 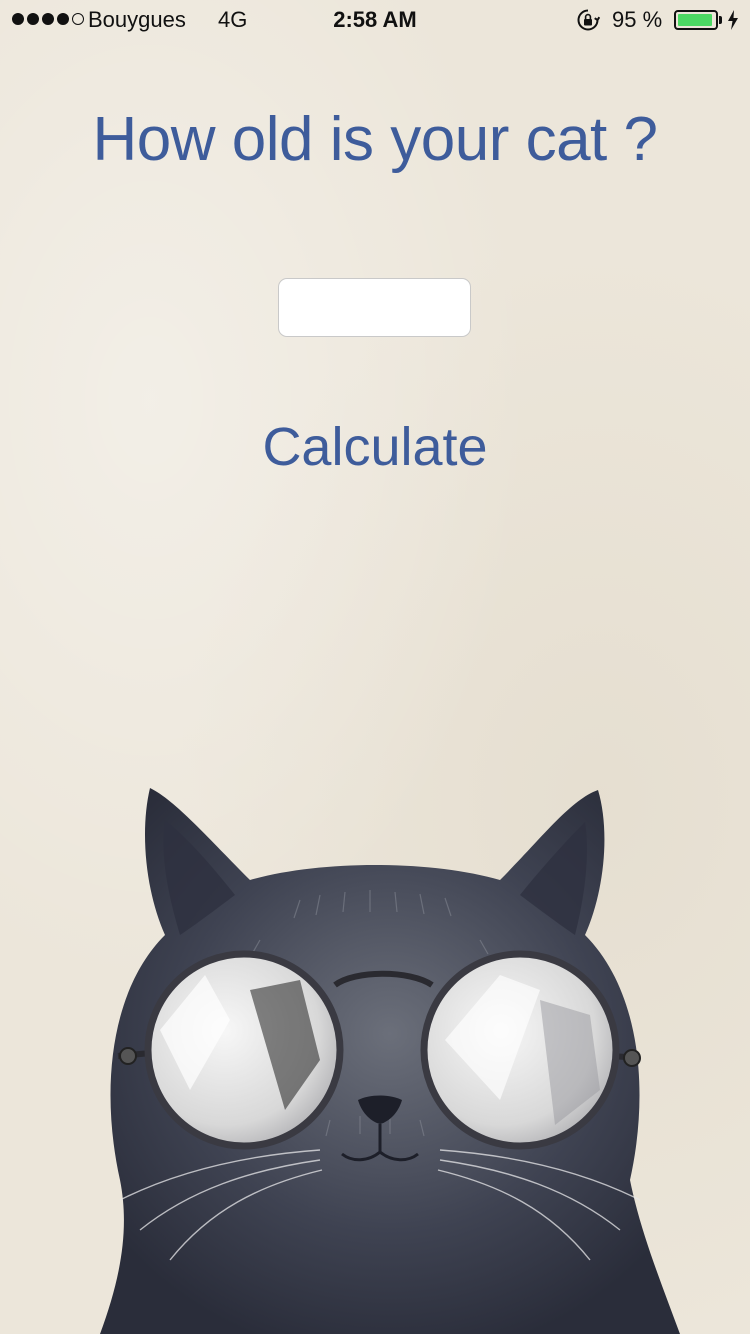 I want to click on bolt-icon, so click(x=733, y=20).